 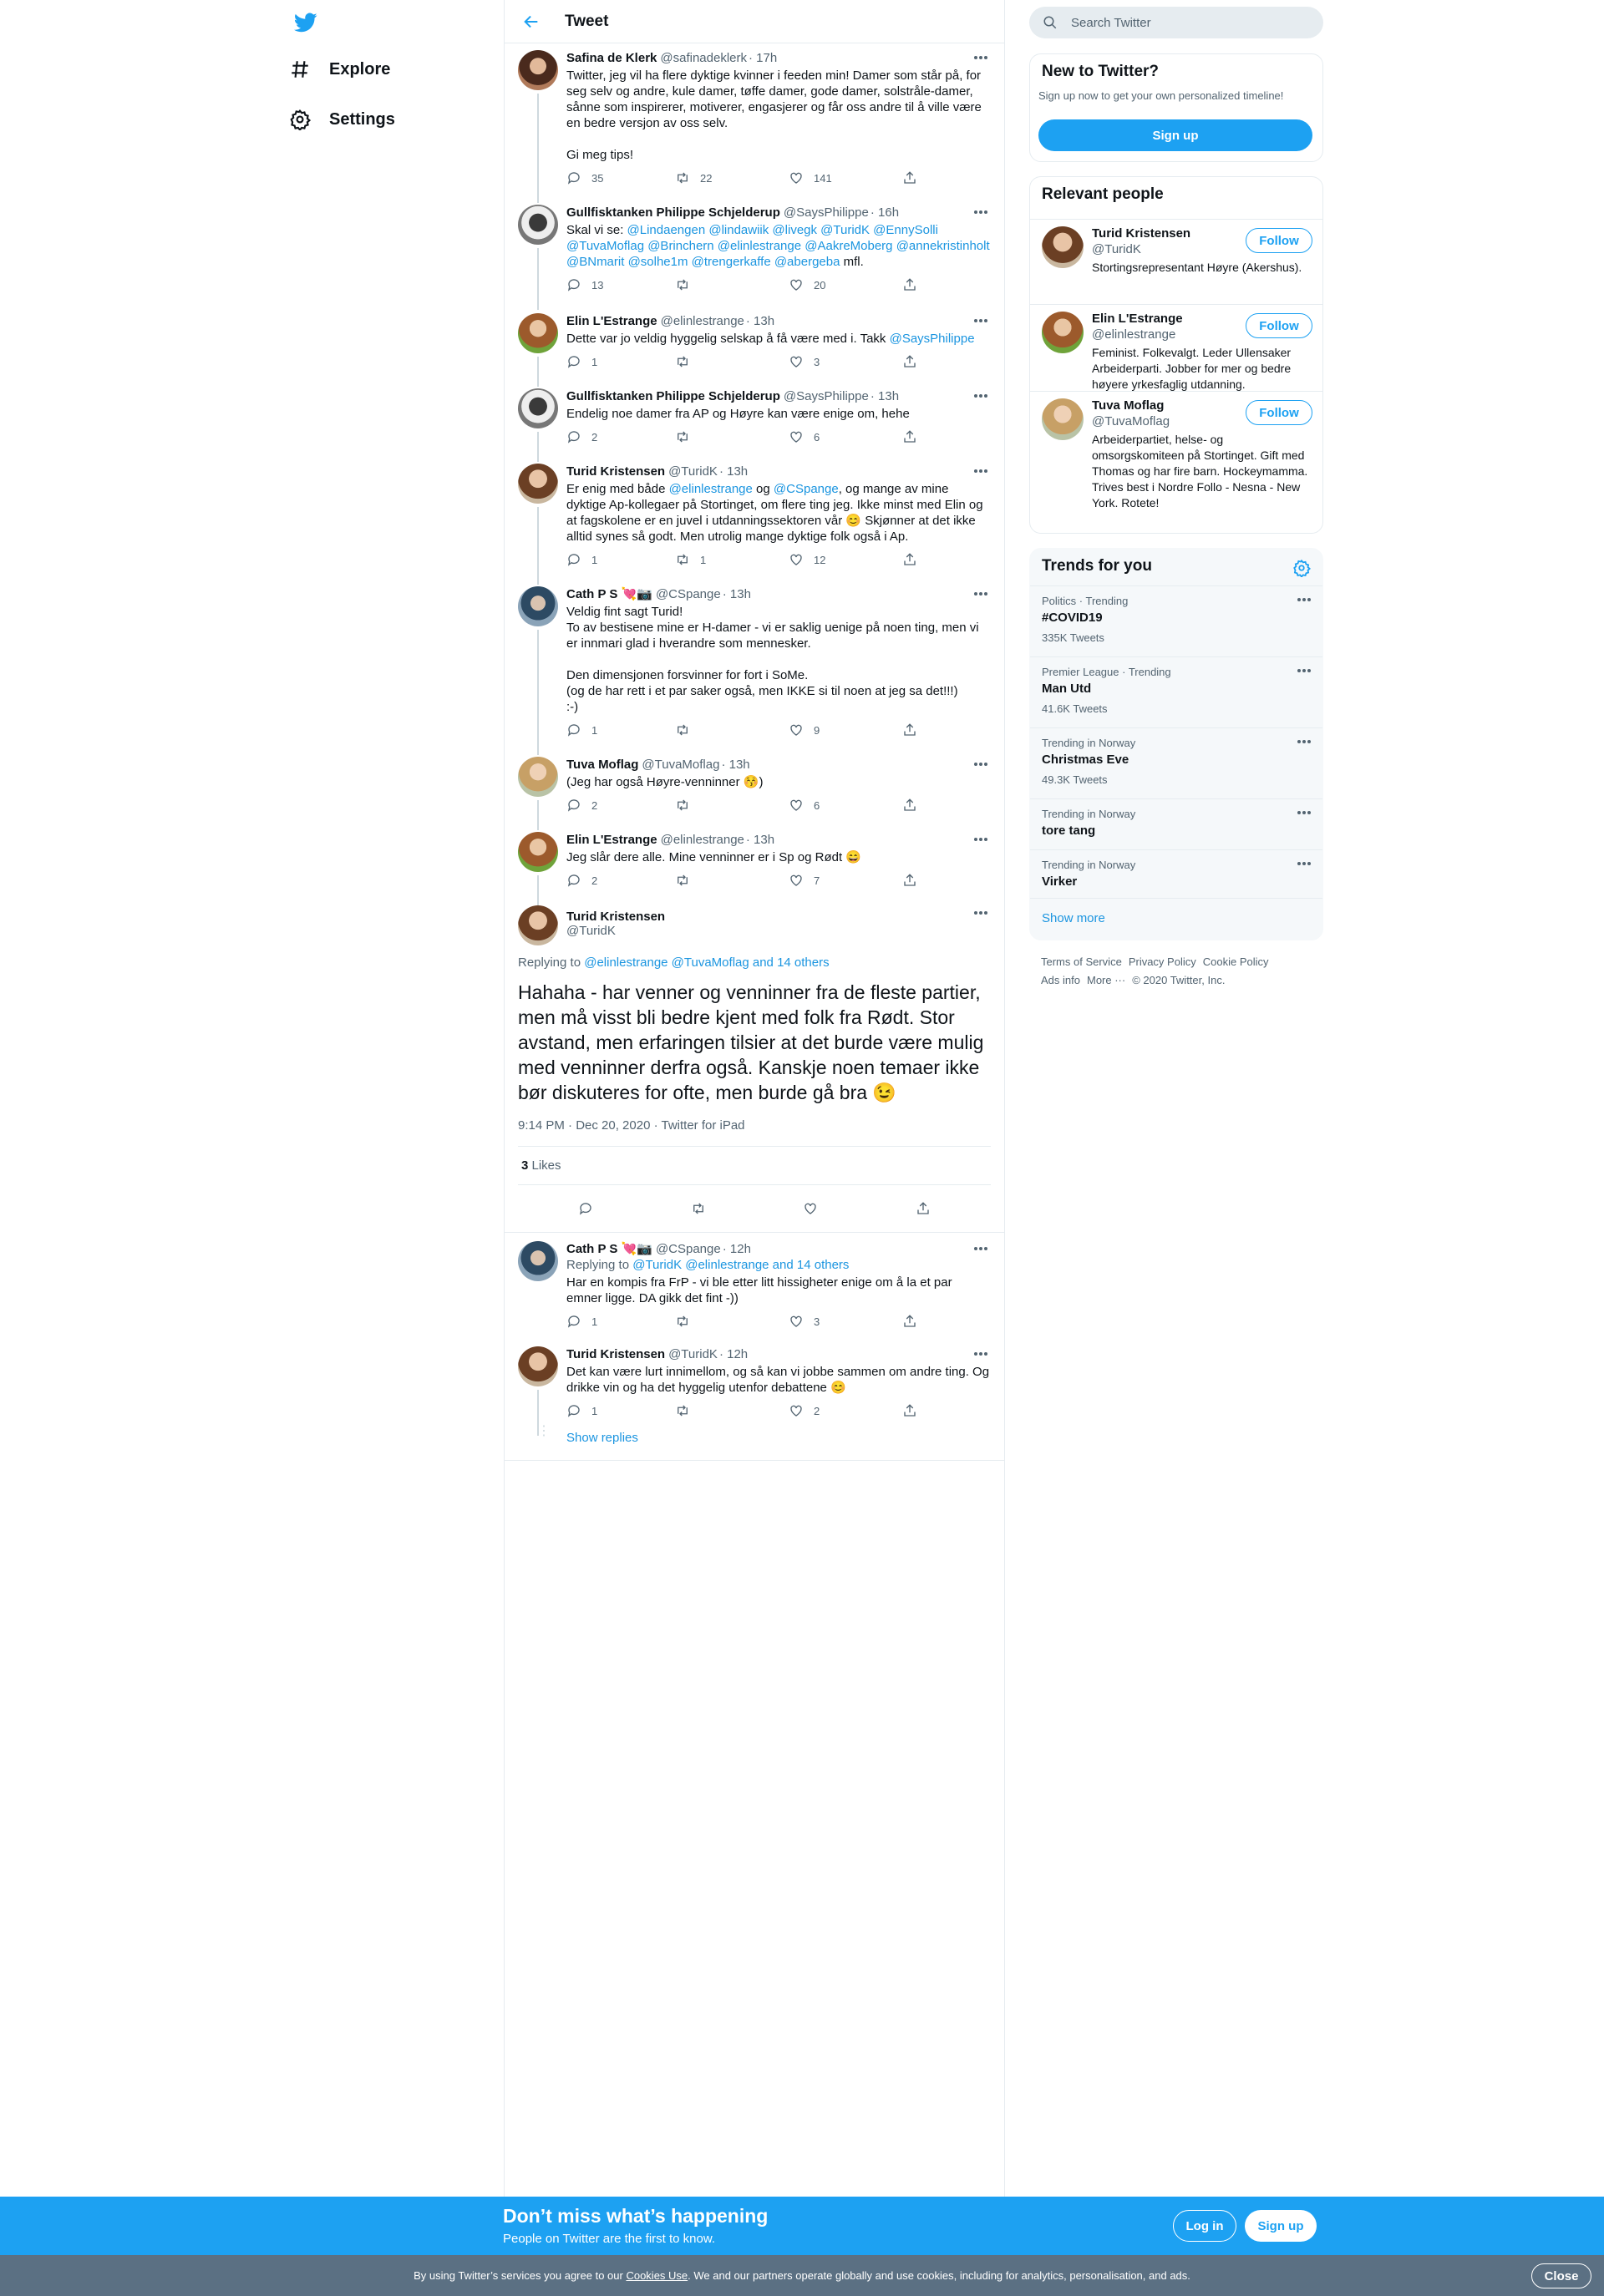 What do you see at coordinates (621, 178) in the screenshot?
I see `reply-button: 35` at bounding box center [621, 178].